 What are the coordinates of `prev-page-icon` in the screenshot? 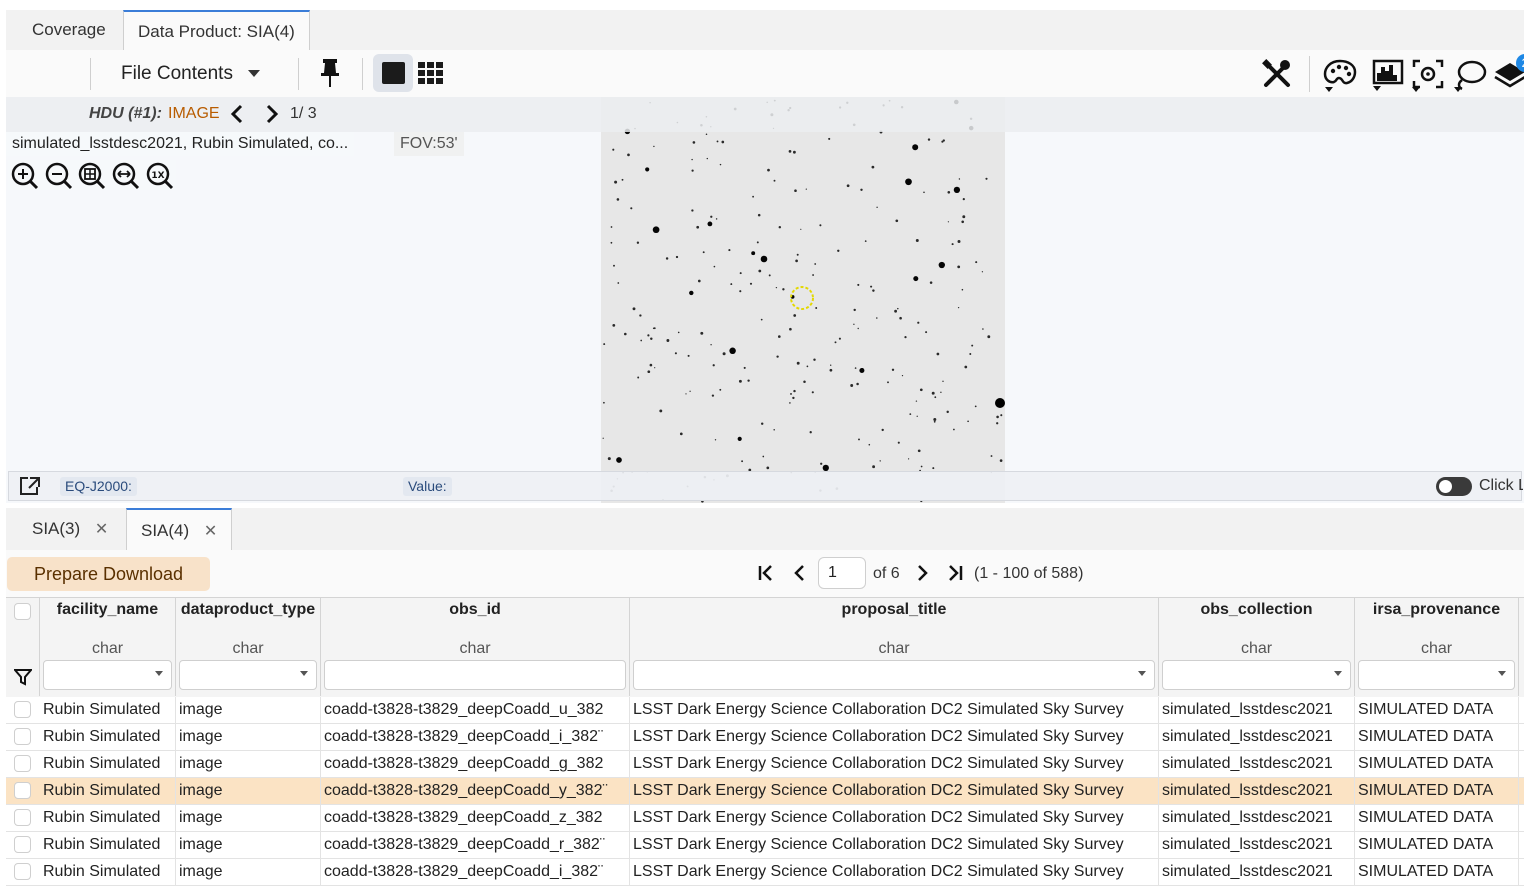 It's located at (800, 573).